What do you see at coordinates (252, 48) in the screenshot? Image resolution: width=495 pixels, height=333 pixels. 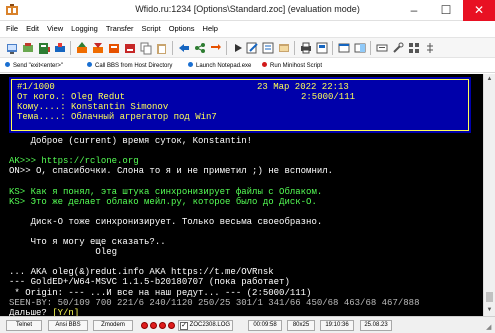 I see `edit-script-icon` at bounding box center [252, 48].